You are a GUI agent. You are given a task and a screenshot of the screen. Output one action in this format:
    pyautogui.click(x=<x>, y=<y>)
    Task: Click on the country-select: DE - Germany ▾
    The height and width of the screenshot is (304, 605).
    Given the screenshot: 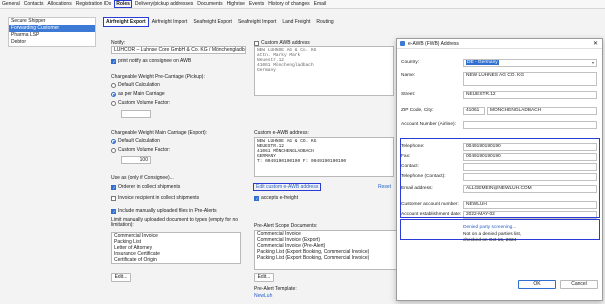 What is the action you would take?
    pyautogui.click(x=530, y=63)
    